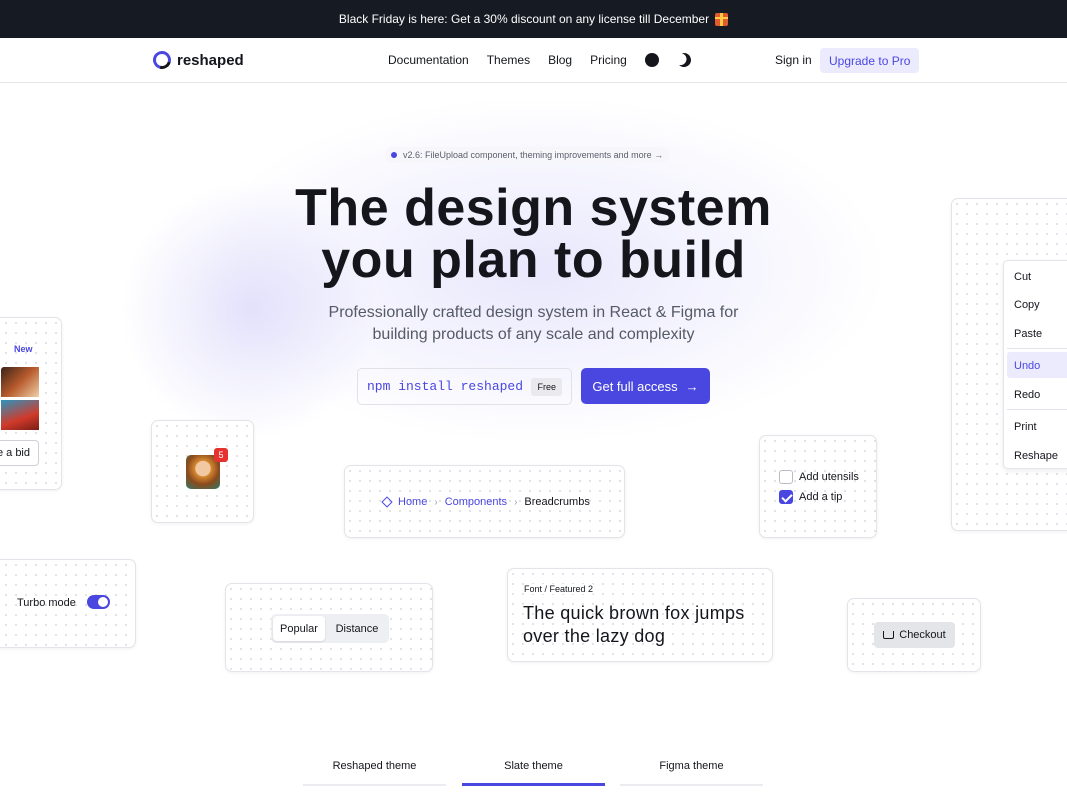 This screenshot has height=800, width=1067. Describe the element at coordinates (533, 260) in the screenshot. I see `hero-title-line-2: you plan to build` at that location.